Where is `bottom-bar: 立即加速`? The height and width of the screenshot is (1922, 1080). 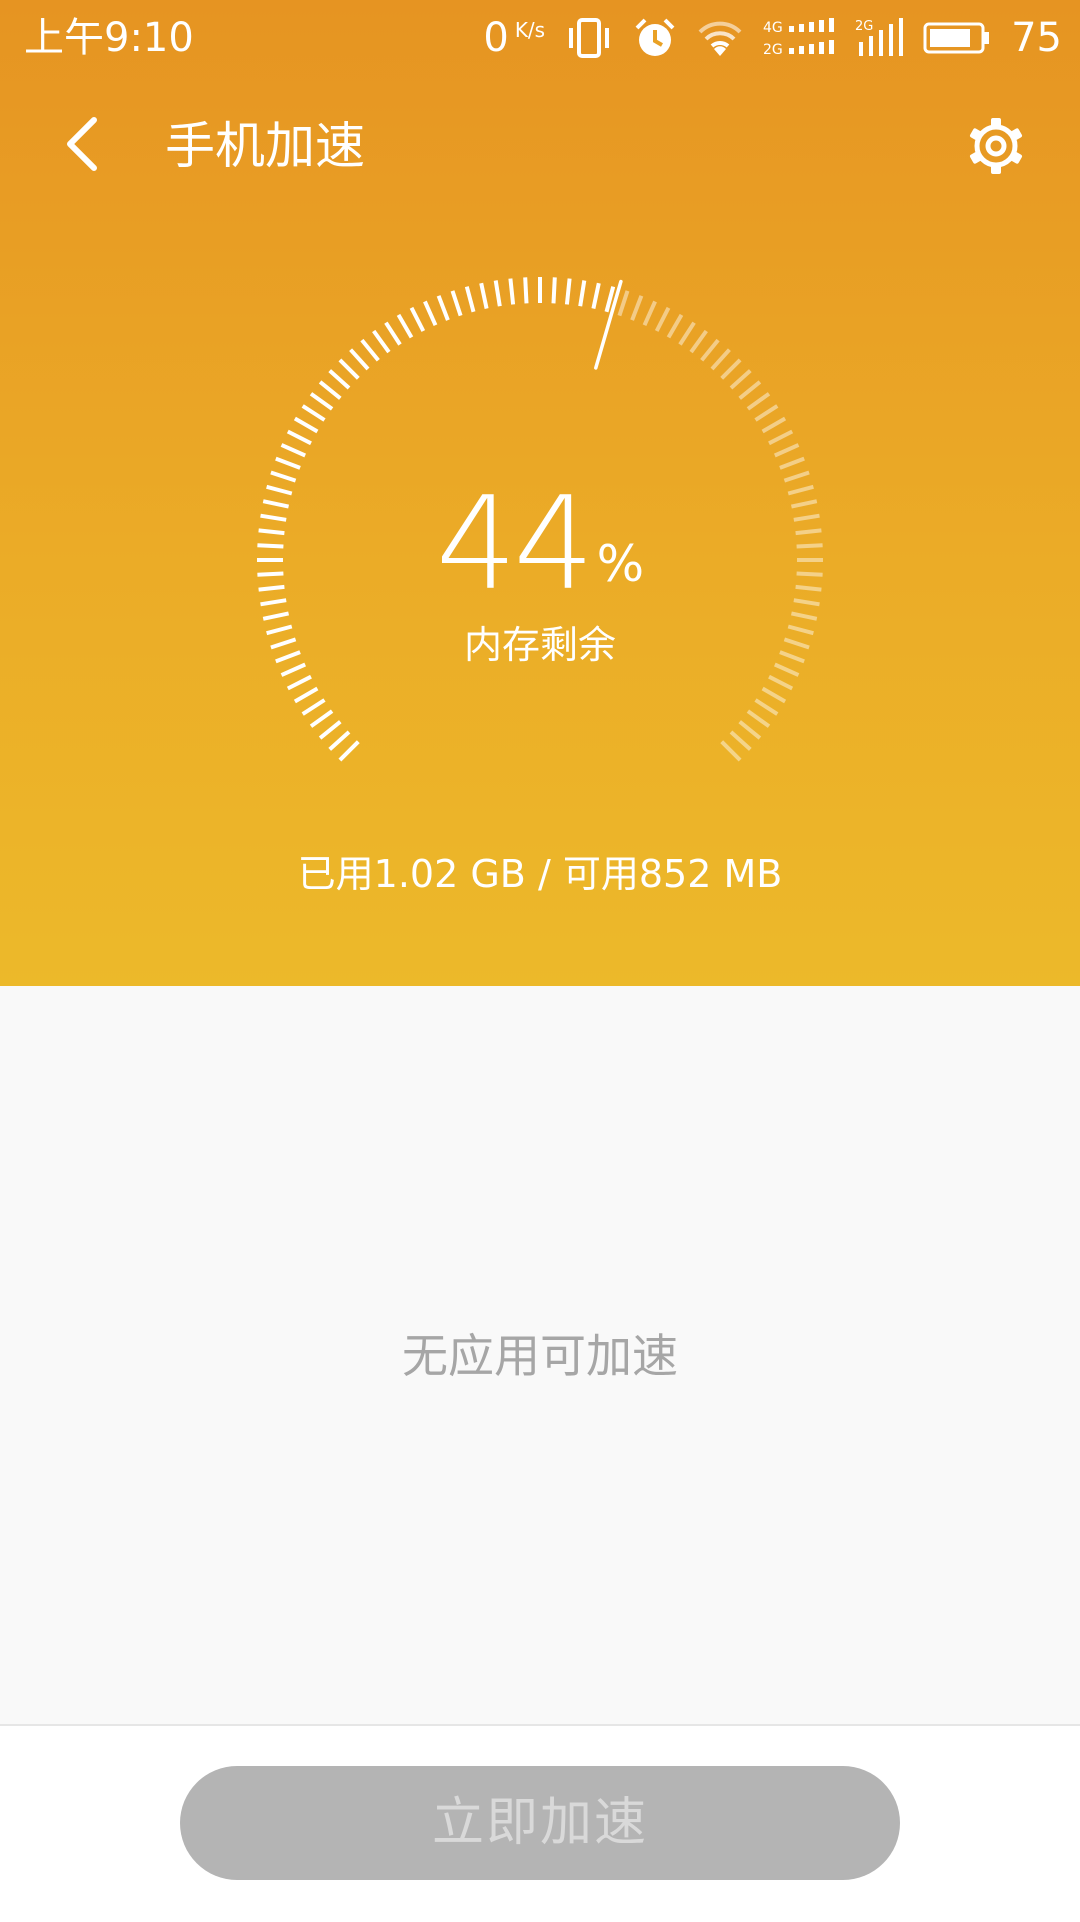
bottom-bar: 立即加速 is located at coordinates (540, 1823).